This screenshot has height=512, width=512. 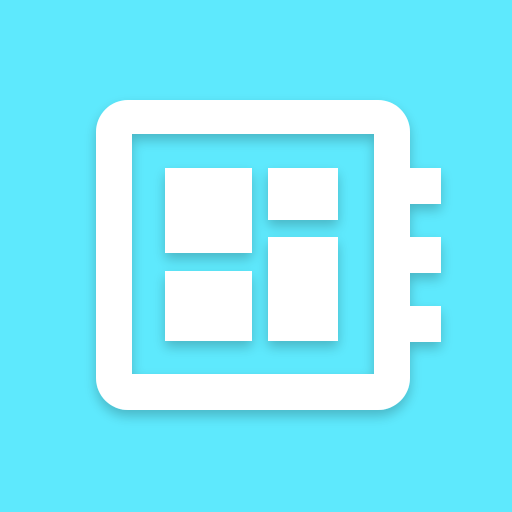 I want to click on binder-tab-middle, so click(x=422, y=255).